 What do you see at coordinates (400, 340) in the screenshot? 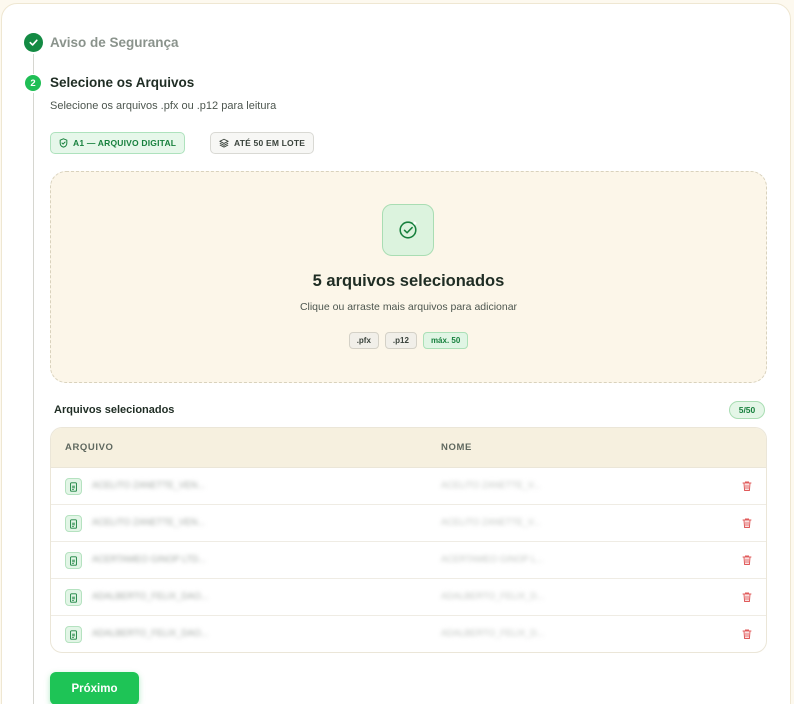
I see `tag-p12: .p12` at bounding box center [400, 340].